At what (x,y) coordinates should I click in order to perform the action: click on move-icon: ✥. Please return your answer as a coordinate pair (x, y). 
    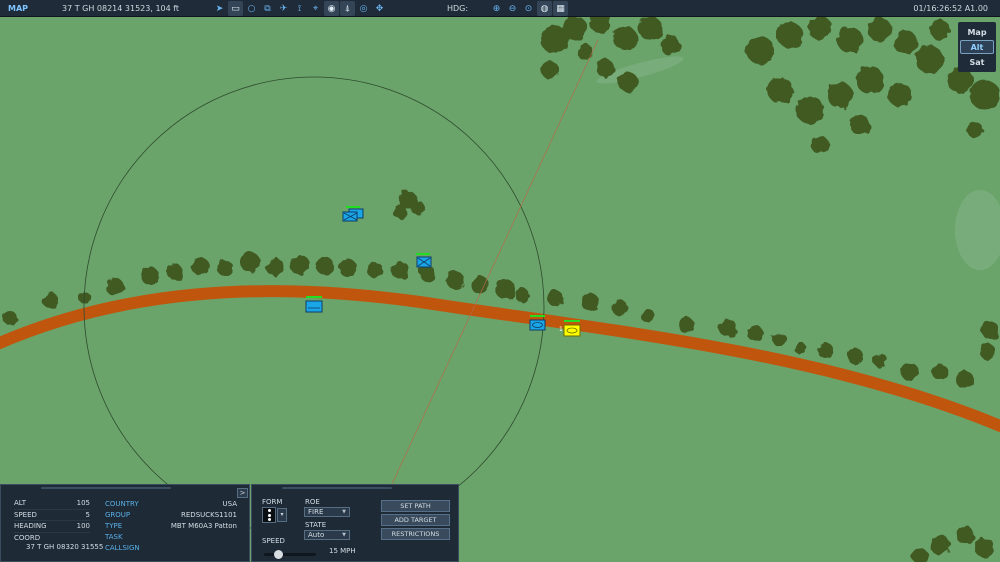
    Looking at the image, I should click on (379, 8).